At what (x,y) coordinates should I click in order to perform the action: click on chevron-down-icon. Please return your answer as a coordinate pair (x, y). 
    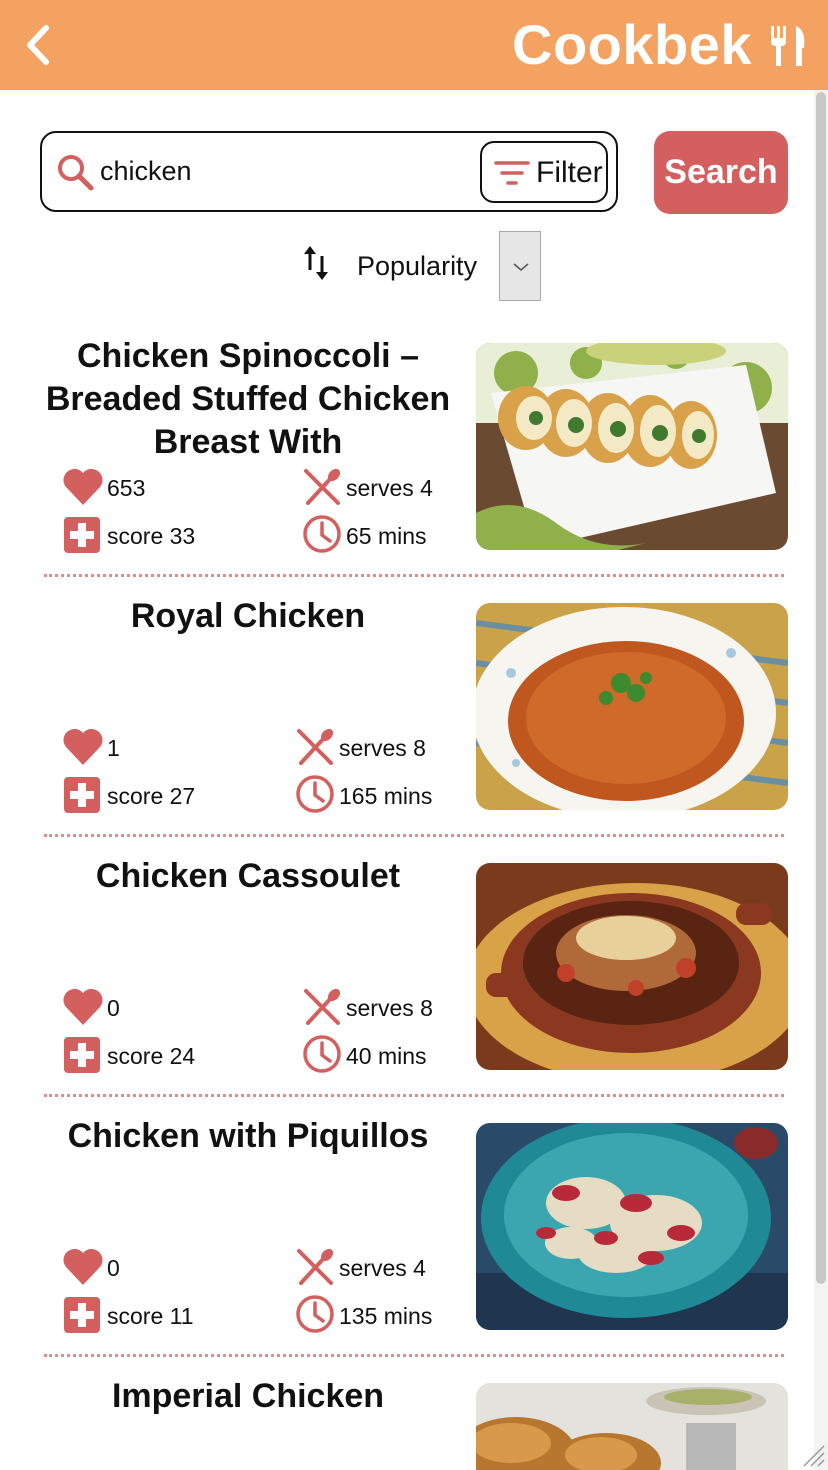
    Looking at the image, I should click on (521, 267).